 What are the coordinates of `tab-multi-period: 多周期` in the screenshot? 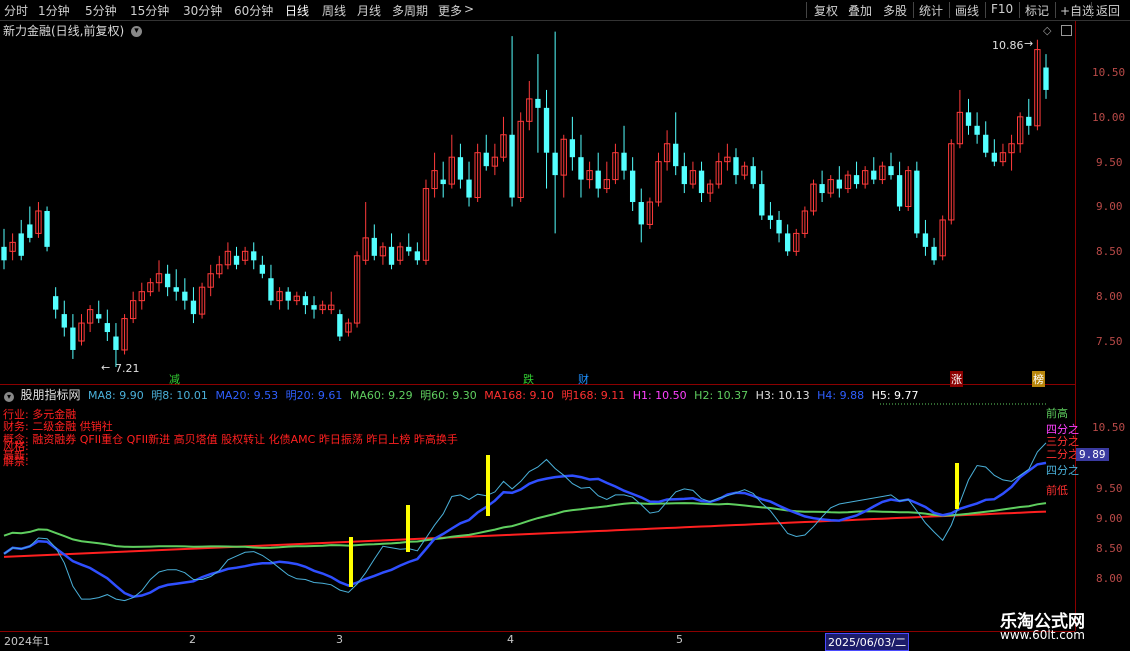 It's located at (410, 10).